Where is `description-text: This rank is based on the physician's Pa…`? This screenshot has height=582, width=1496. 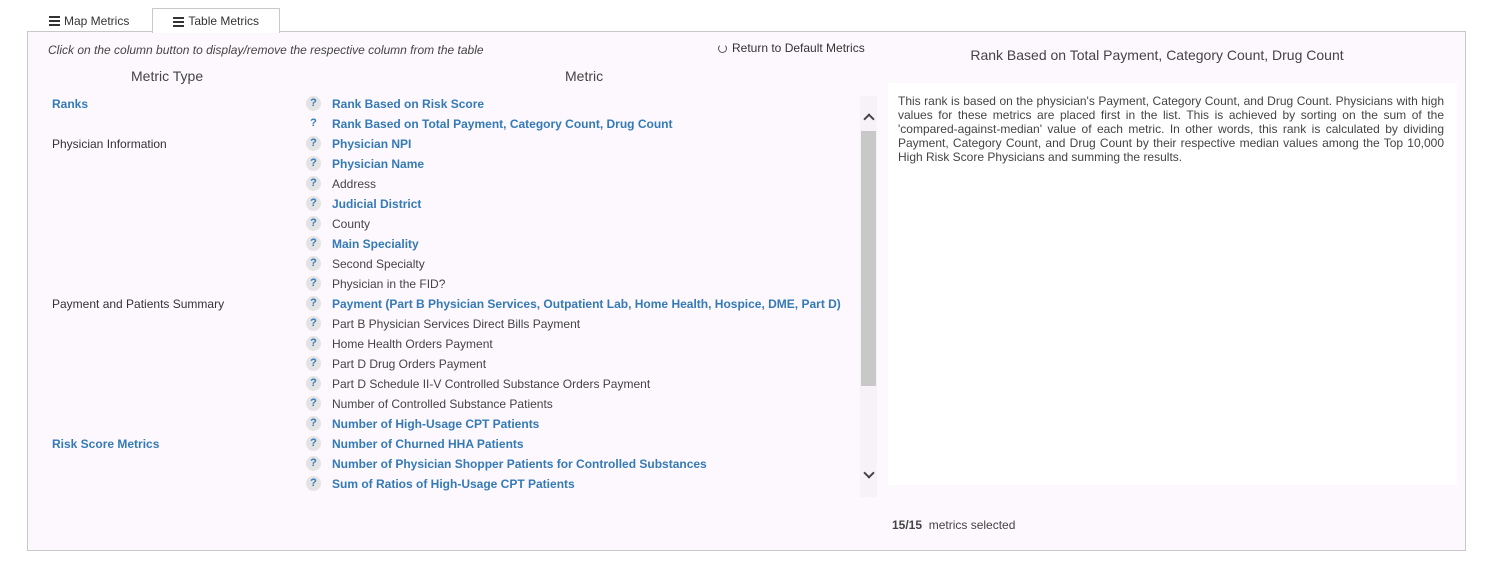
description-text: This rank is based on the physician's Pa… is located at coordinates (1171, 129).